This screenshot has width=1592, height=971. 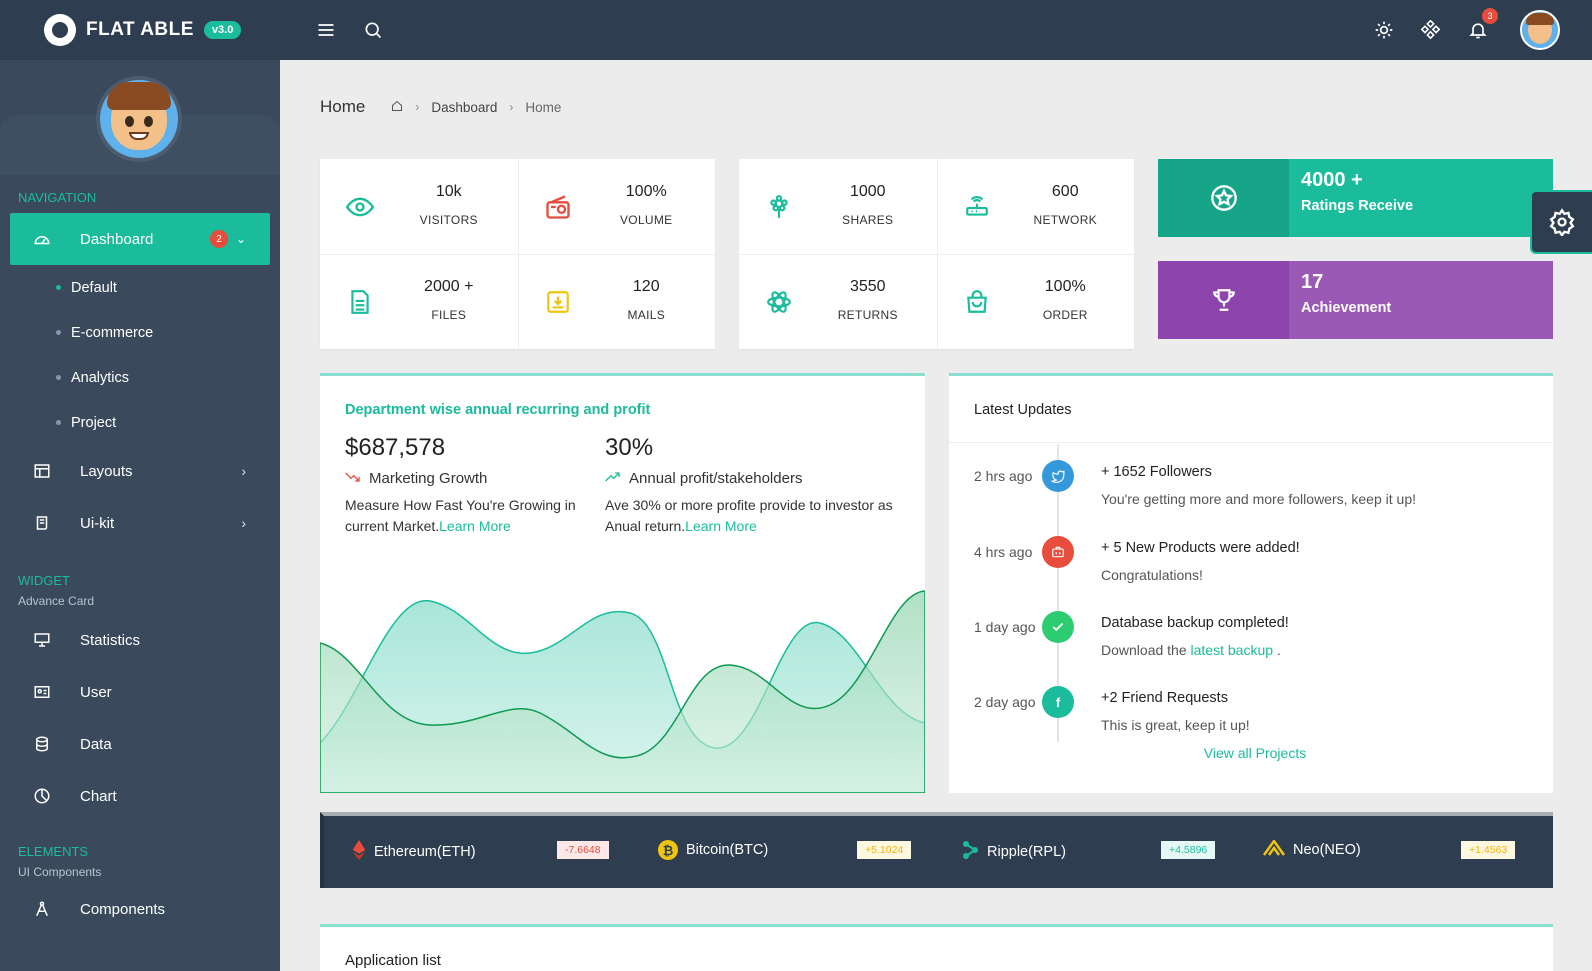 What do you see at coordinates (668, 850) in the screenshot?
I see `bitcoin-icon: ₿` at bounding box center [668, 850].